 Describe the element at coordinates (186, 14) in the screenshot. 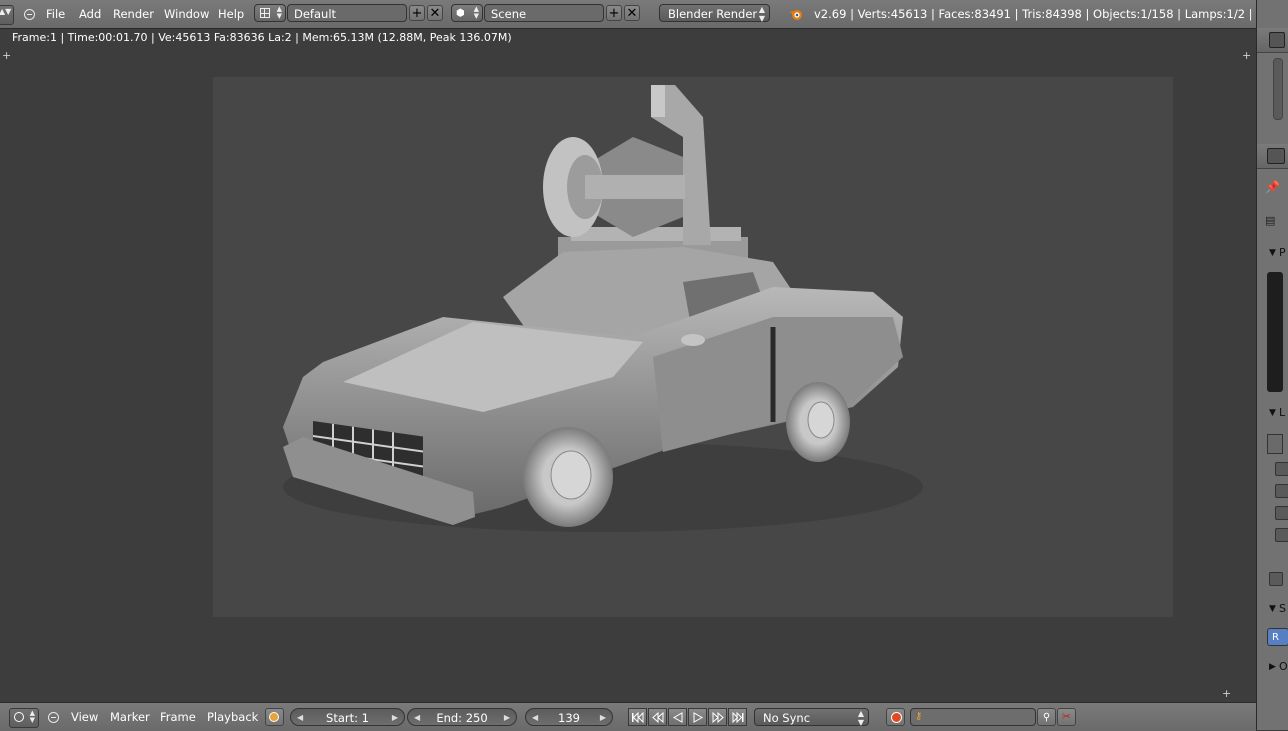

I see `menu-window: Window` at that location.